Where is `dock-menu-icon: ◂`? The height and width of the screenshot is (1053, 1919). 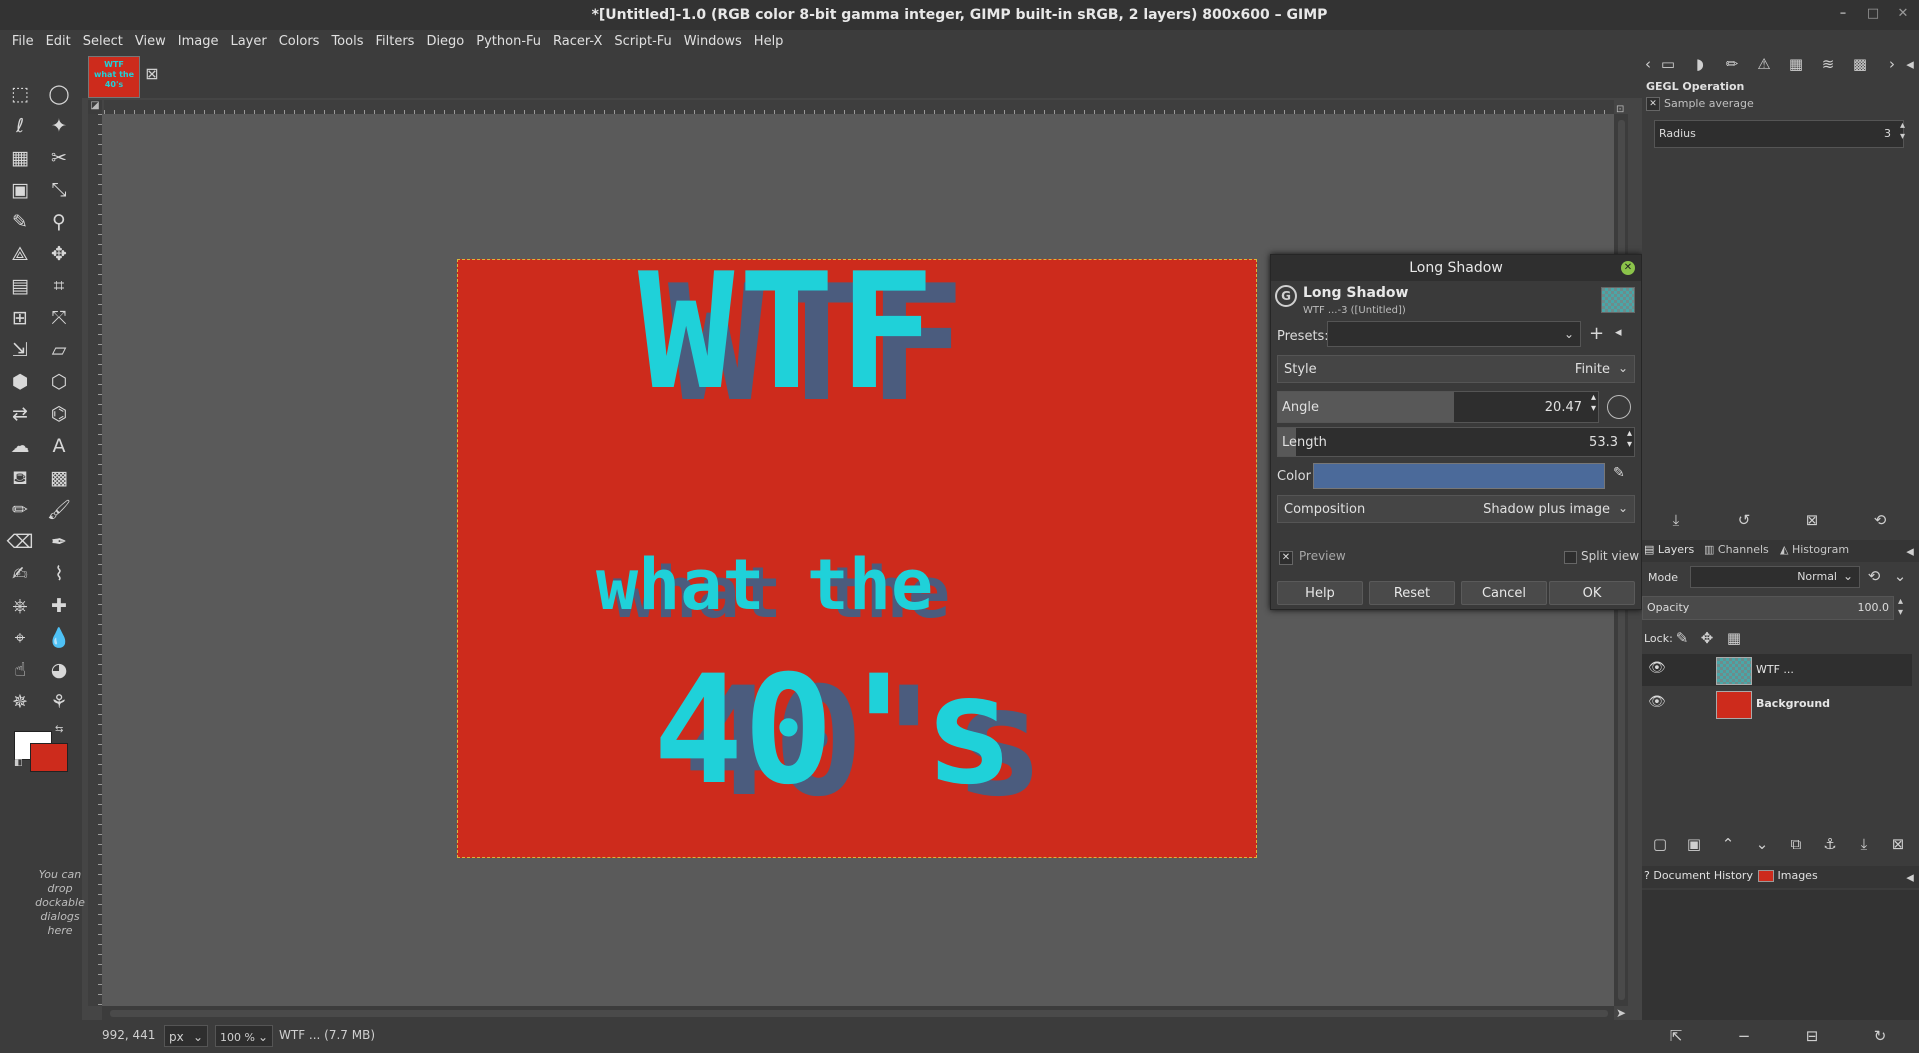 dock-menu-icon: ◂ is located at coordinates (1909, 64).